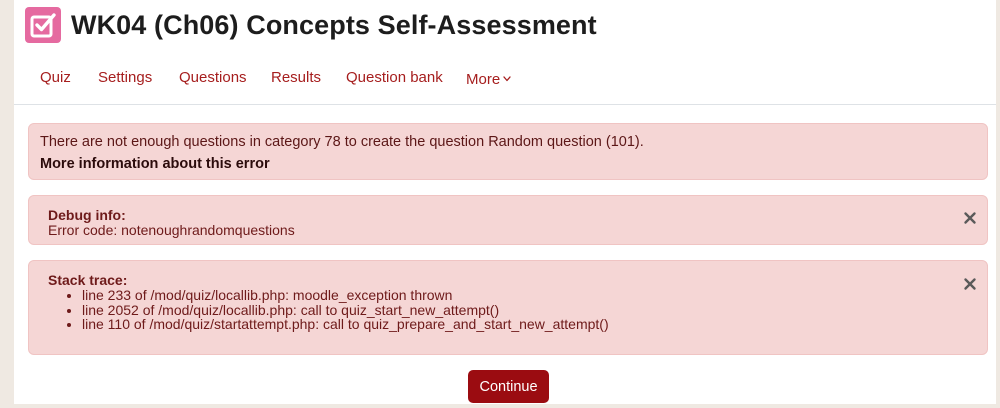 The width and height of the screenshot is (1000, 408). What do you see at coordinates (88, 280) in the screenshot?
I see `stack-trace-heading: Stack trace:` at bounding box center [88, 280].